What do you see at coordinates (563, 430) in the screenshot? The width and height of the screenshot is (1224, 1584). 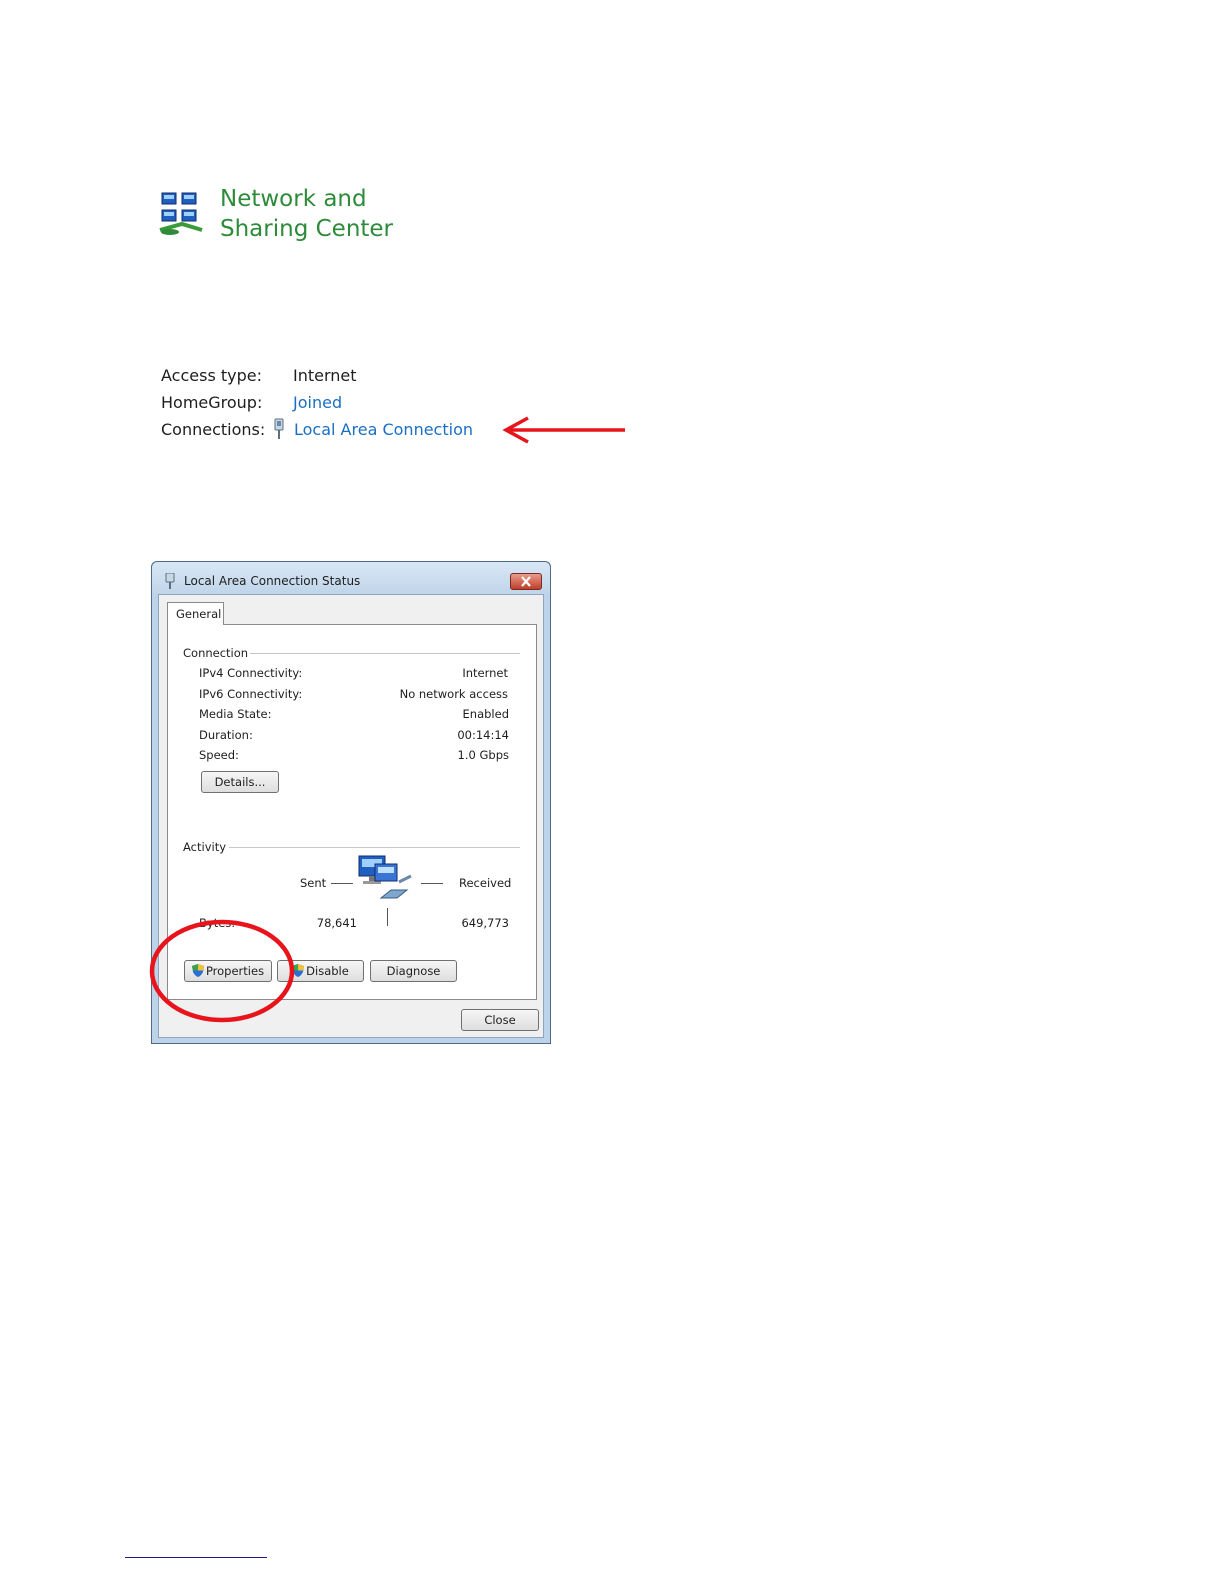 I see `red-arrow-annotation` at bounding box center [563, 430].